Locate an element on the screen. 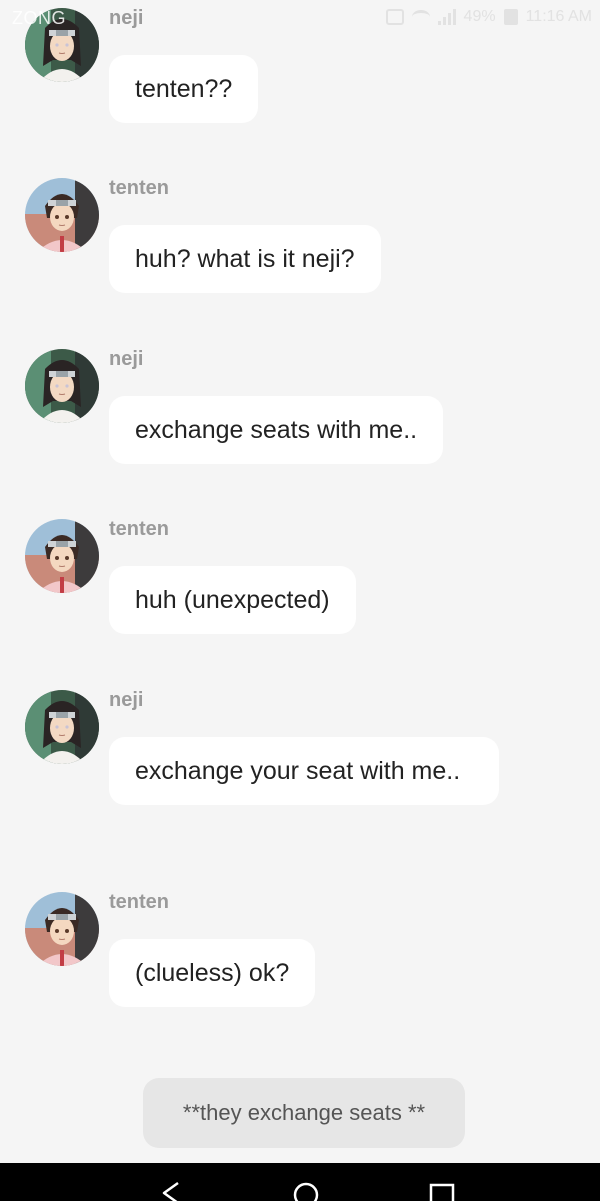 This screenshot has width=600, height=1201. back-triangle-icon is located at coordinates (172, 1189).